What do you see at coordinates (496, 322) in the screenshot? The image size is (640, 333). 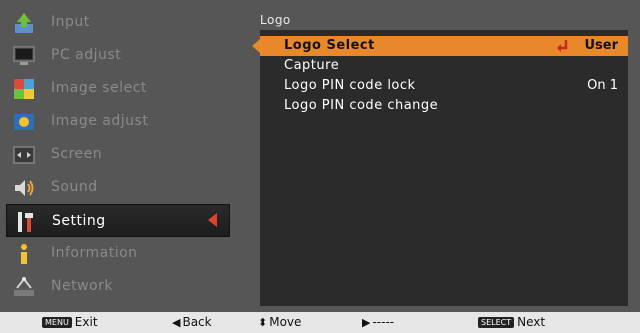 I see `select-key-badge: SELECT` at bounding box center [496, 322].